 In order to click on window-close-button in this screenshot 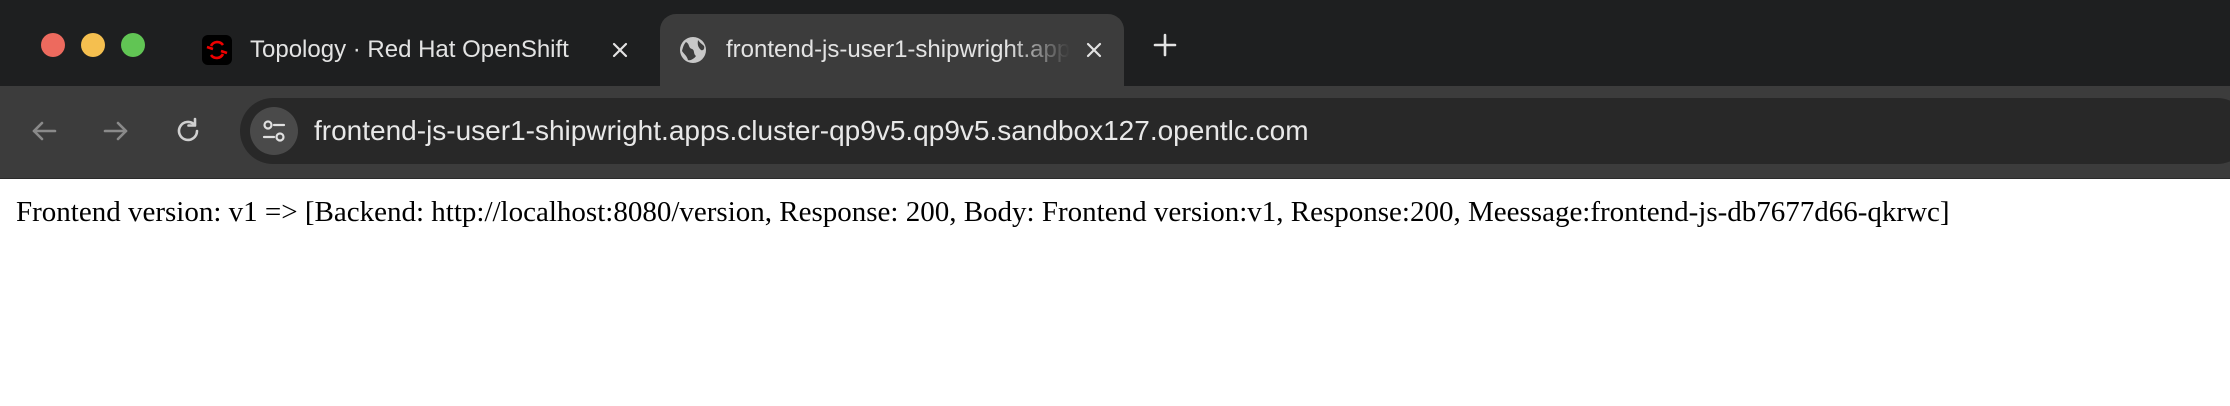, I will do `click(53, 45)`.